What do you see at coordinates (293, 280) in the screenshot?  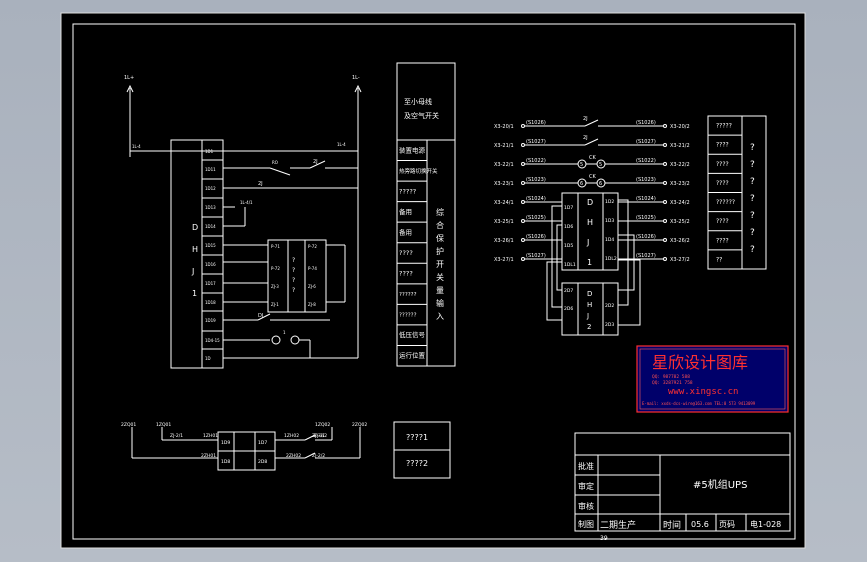 I see `interface-q-mark: ?` at bounding box center [293, 280].